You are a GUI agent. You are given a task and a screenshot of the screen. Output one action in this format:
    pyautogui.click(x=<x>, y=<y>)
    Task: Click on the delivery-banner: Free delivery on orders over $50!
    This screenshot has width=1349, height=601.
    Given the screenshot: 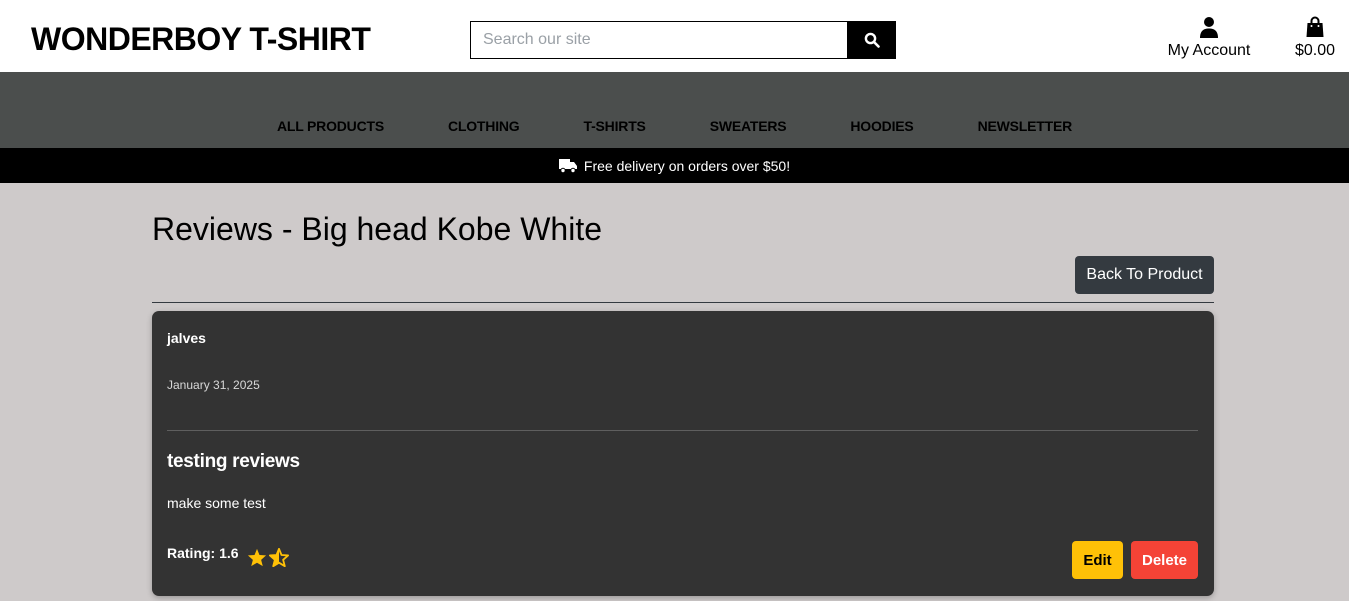 What is the action you would take?
    pyautogui.click(x=674, y=165)
    